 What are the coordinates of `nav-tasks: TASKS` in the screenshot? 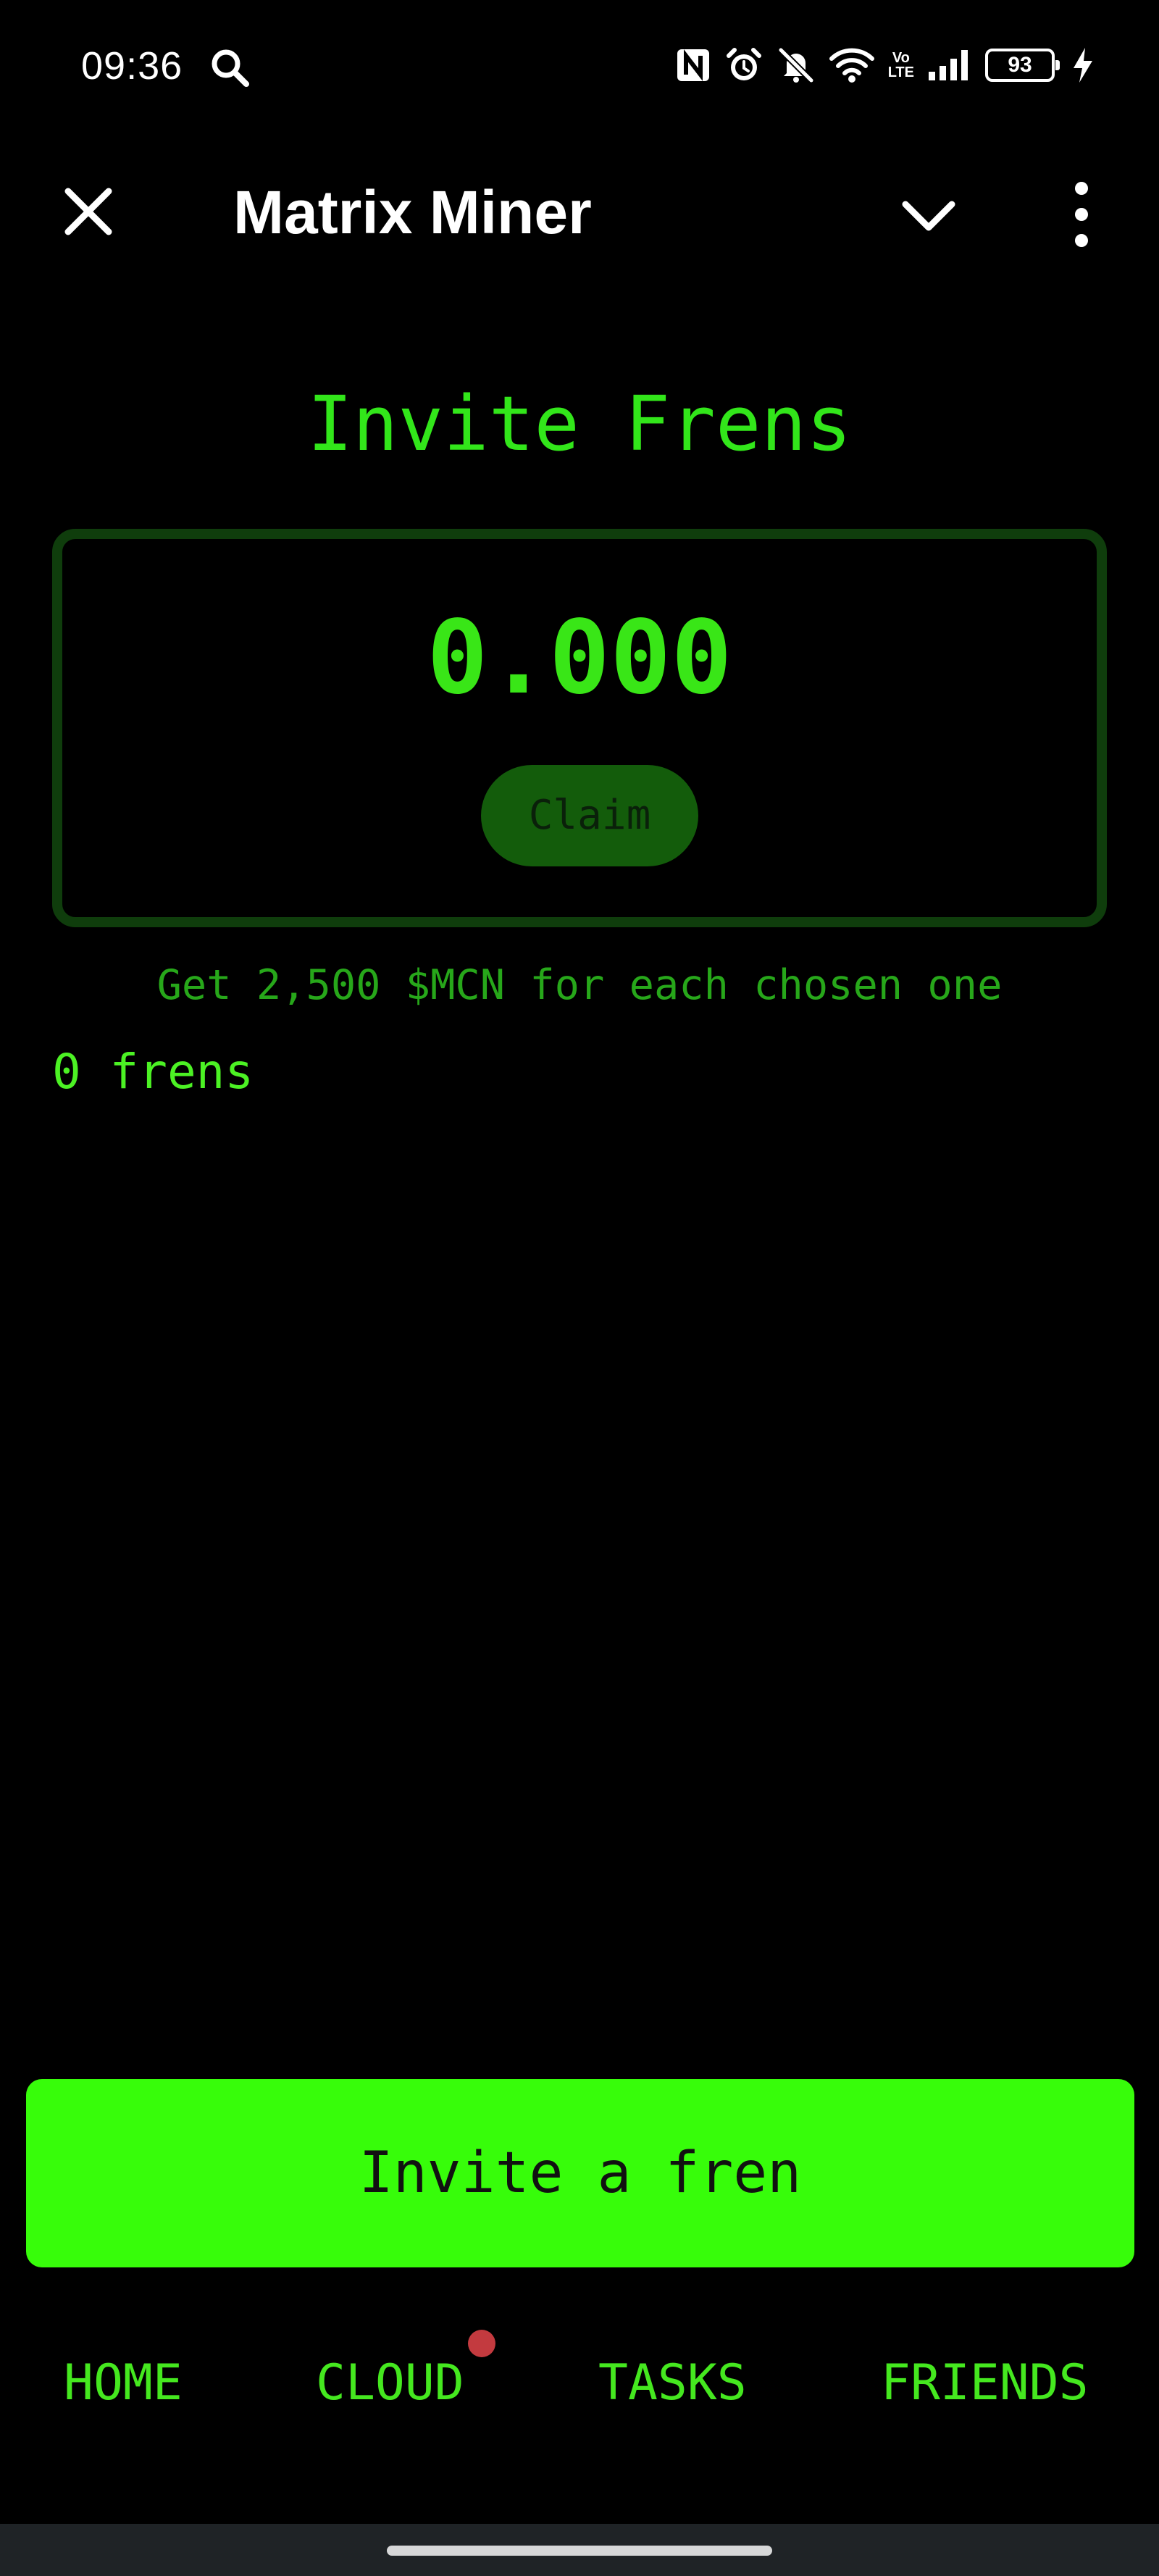 It's located at (672, 2383).